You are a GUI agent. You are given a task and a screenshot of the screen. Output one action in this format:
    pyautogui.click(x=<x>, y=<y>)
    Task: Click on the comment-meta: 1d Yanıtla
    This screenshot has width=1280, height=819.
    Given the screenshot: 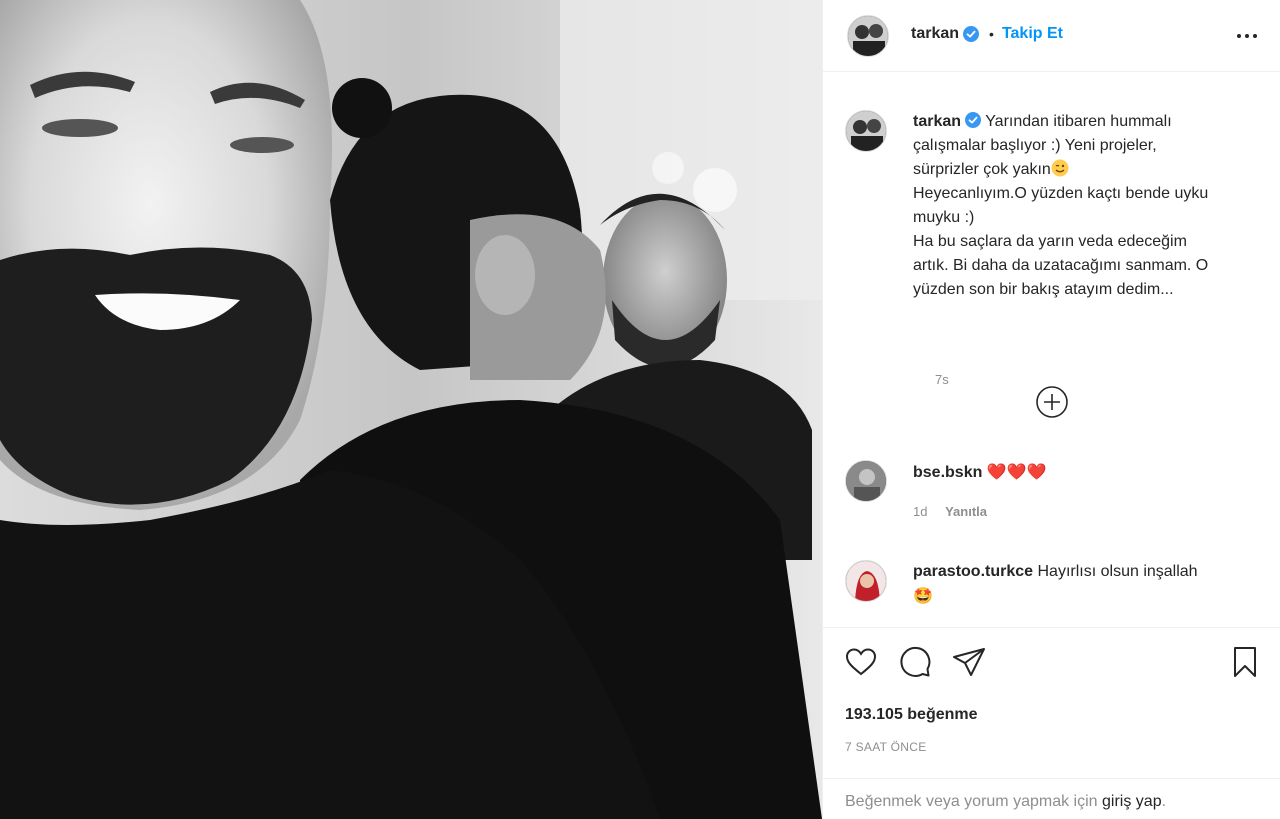 What is the action you would take?
    pyautogui.click(x=950, y=511)
    